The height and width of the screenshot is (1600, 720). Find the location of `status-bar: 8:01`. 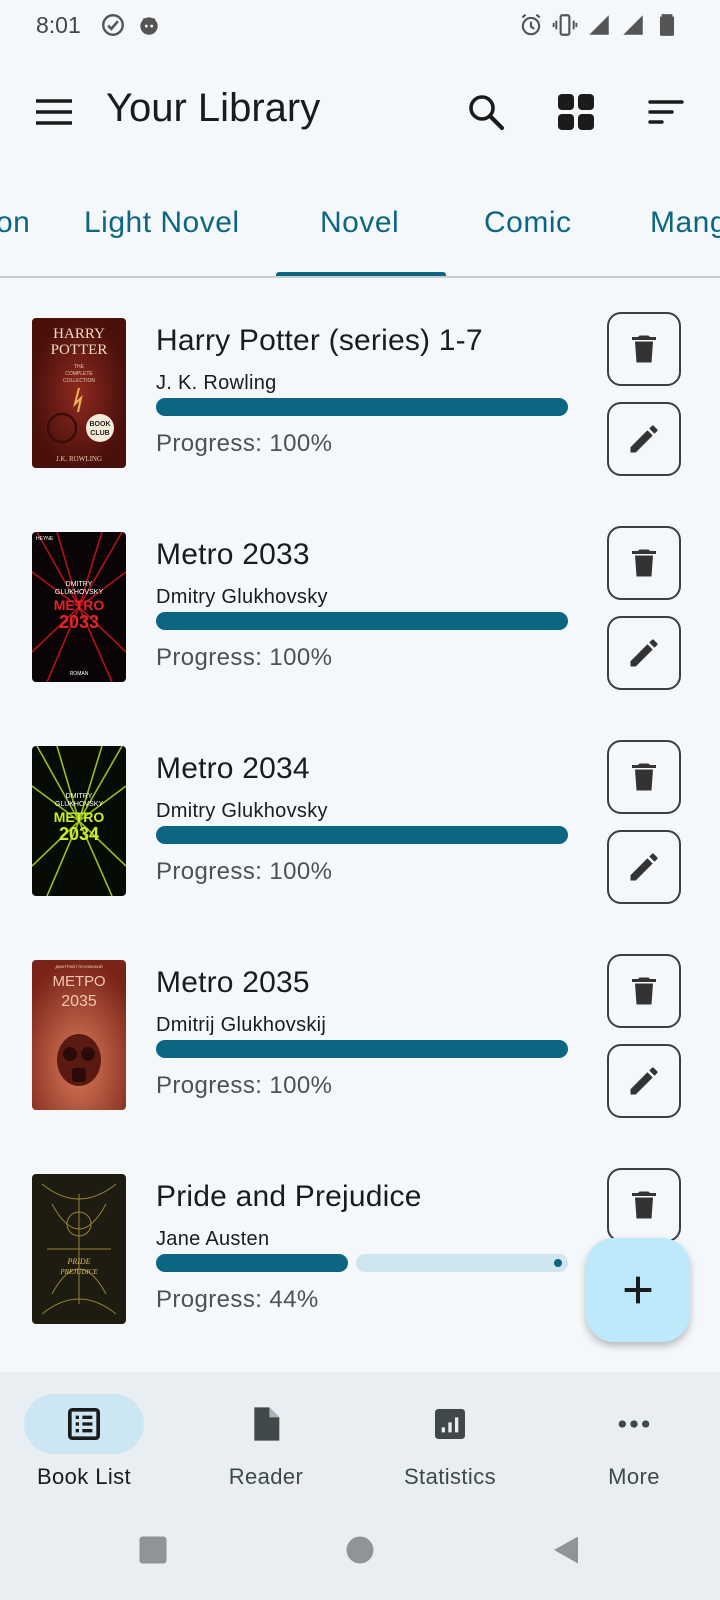

status-bar: 8:01 is located at coordinates (360, 26).